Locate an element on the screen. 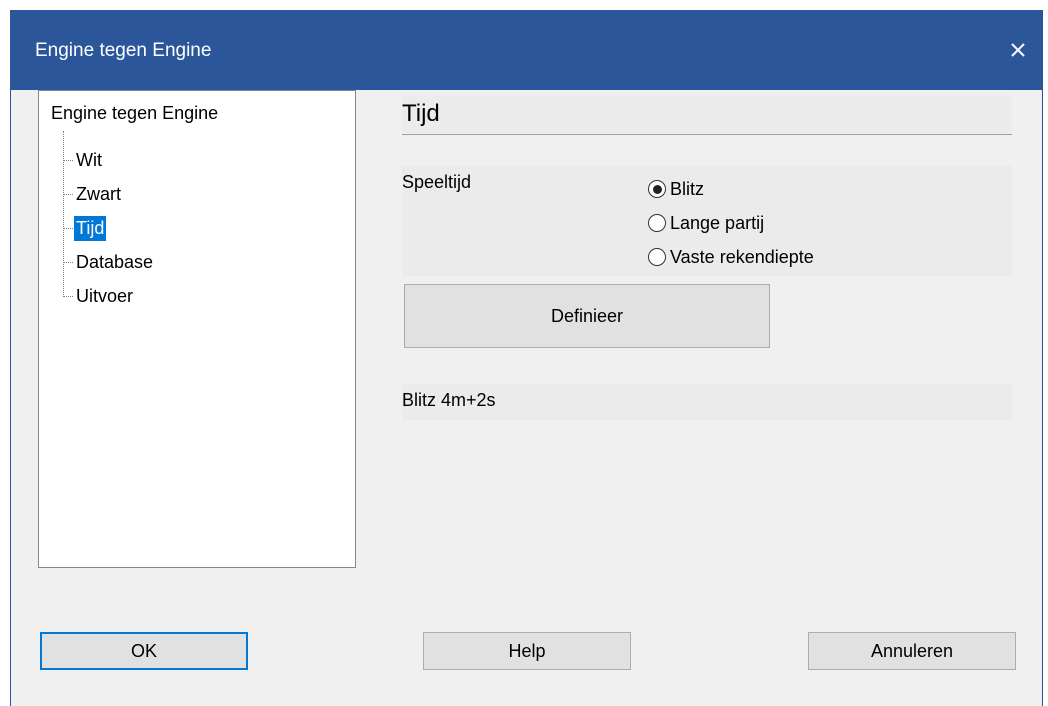 The image size is (1048, 706). speeltijd-label: Speeltijd is located at coordinates (437, 182).